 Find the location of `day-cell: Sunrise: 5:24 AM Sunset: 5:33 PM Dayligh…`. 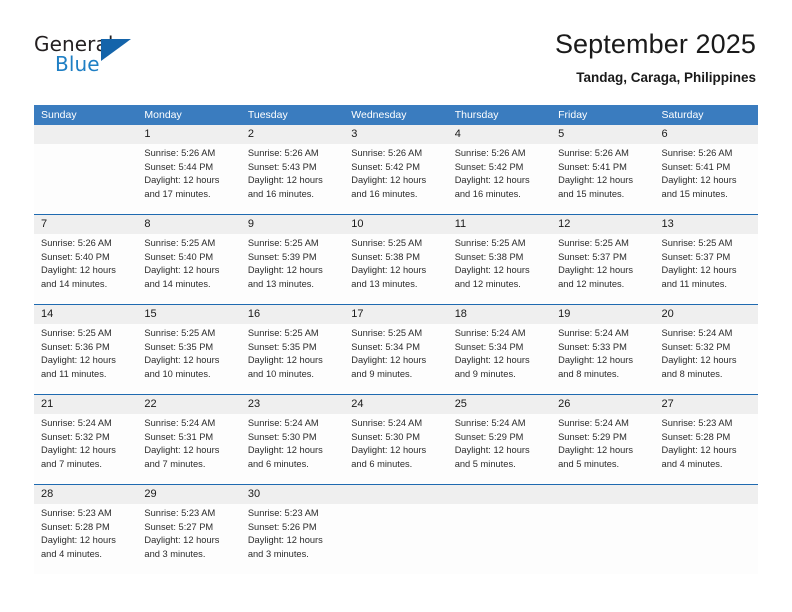

day-cell: Sunrise: 5:24 AM Sunset: 5:33 PM Dayligh… is located at coordinates (602, 359).